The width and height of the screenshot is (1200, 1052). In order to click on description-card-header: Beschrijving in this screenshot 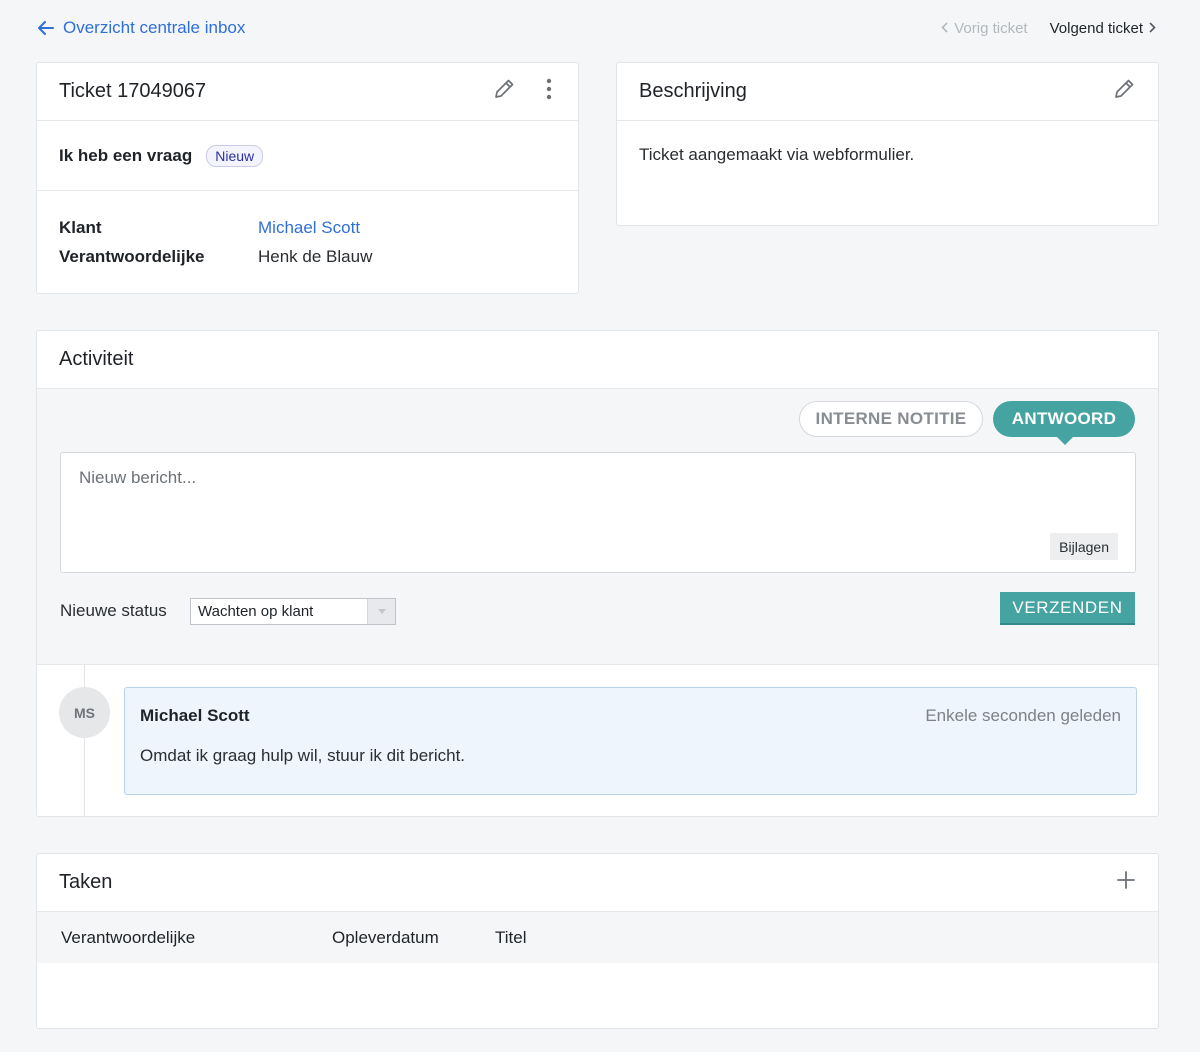, I will do `click(887, 92)`.